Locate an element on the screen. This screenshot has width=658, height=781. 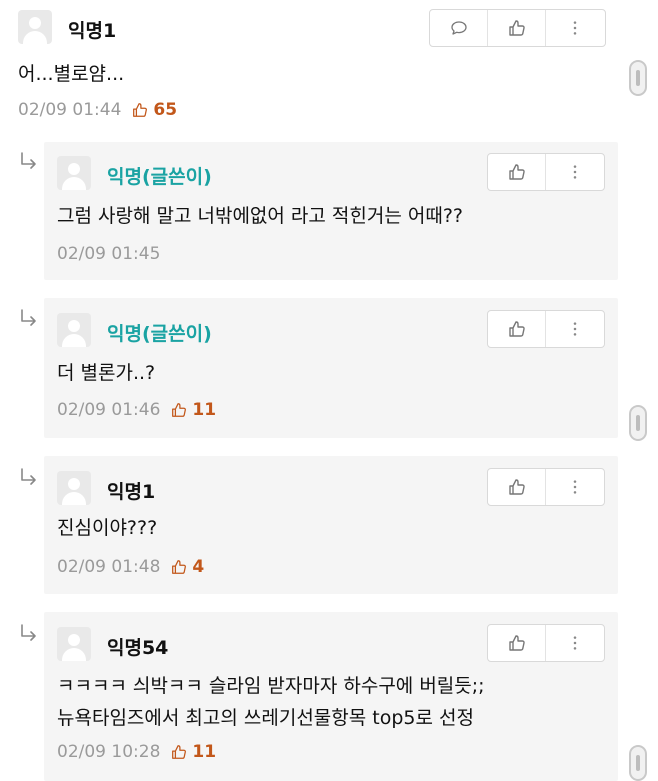
comment-bubble-icon is located at coordinates (459, 28).